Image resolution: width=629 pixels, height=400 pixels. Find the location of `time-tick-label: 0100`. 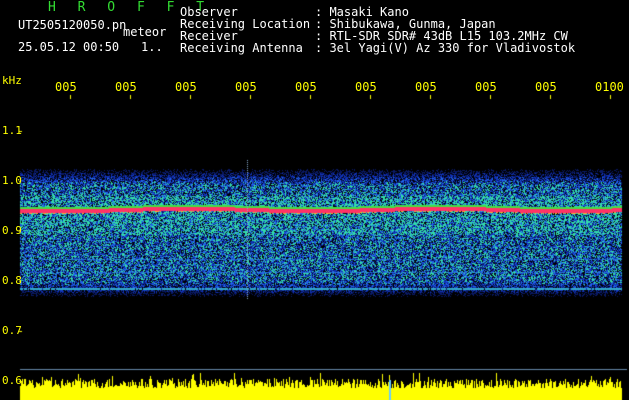

time-tick-label: 0100 is located at coordinates (609, 87).